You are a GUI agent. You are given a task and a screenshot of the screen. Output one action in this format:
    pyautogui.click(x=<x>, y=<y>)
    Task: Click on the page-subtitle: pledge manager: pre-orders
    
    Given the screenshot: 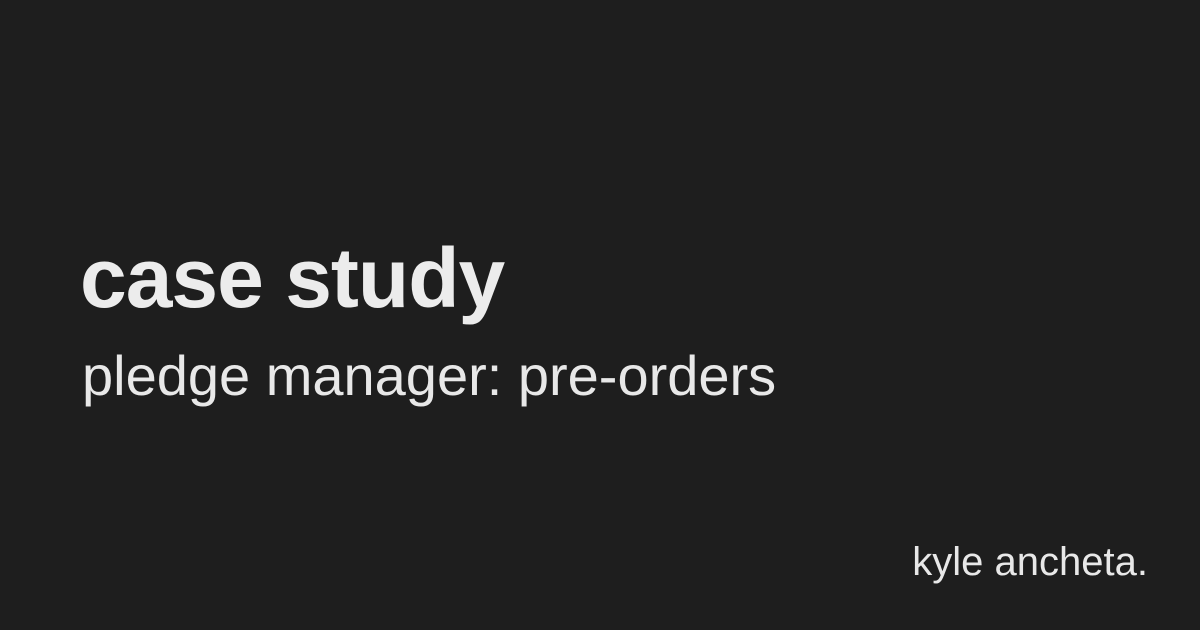 What is the action you would take?
    pyautogui.click(x=429, y=375)
    